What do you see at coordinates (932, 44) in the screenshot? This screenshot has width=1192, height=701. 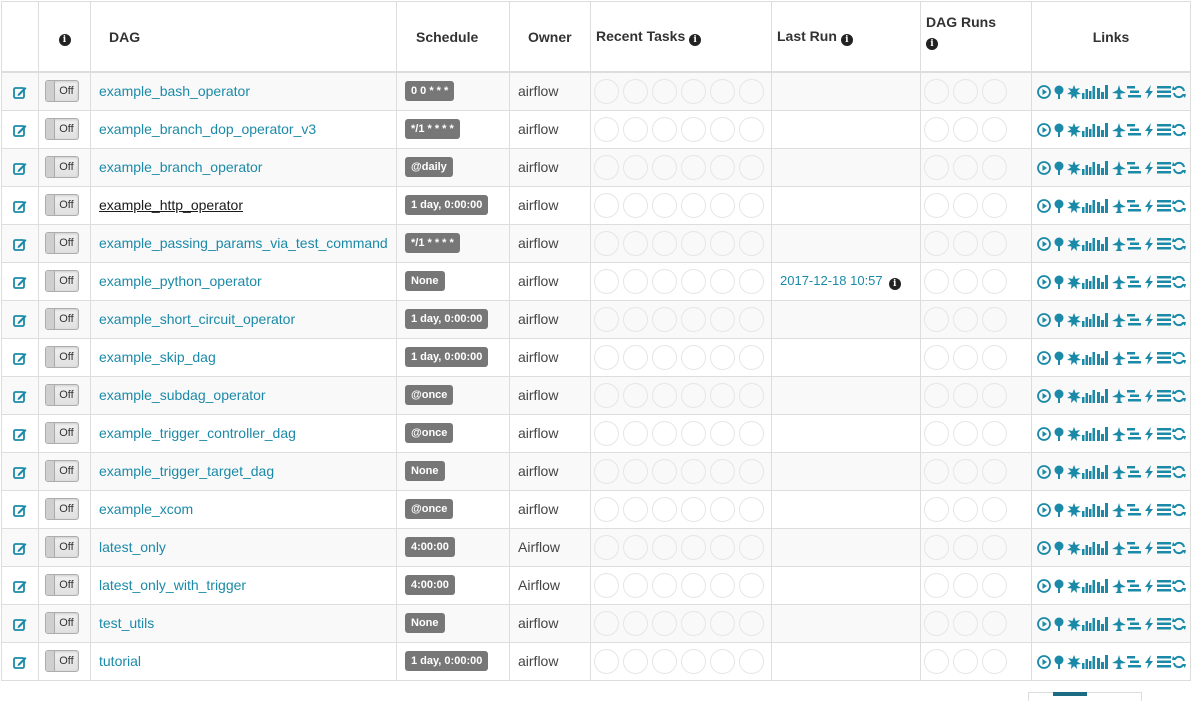 I see `dag-runs-info-icon: i` at bounding box center [932, 44].